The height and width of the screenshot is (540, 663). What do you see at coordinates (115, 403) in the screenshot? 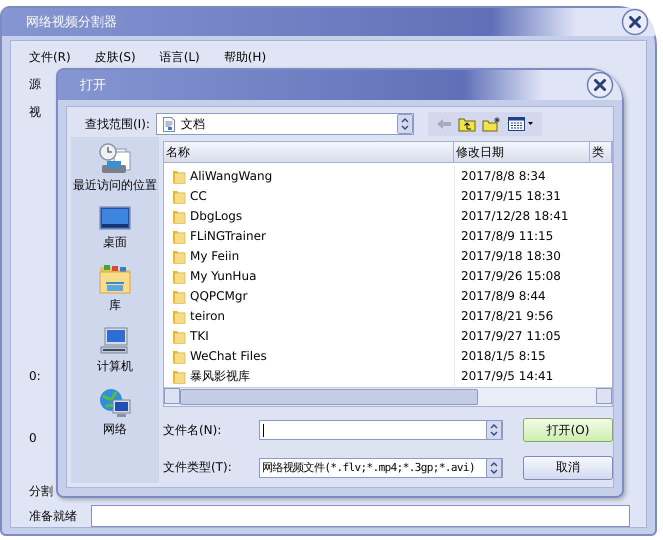
I see `globe-monitor-icon` at bounding box center [115, 403].